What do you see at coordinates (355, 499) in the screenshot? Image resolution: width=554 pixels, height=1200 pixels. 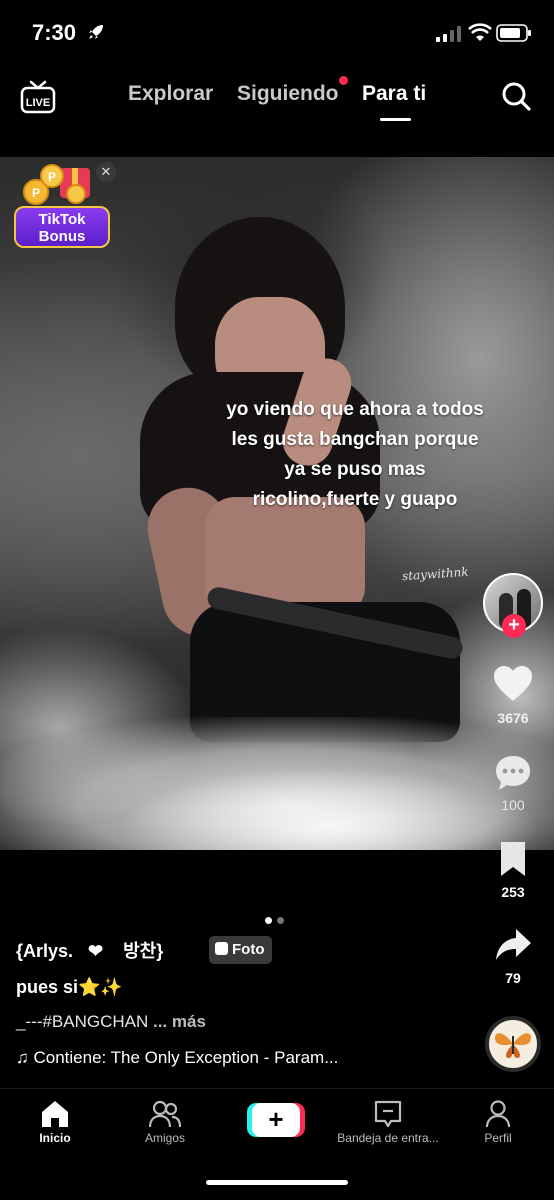 I see `caption-line: ricolino,fuerte y guapo` at bounding box center [355, 499].